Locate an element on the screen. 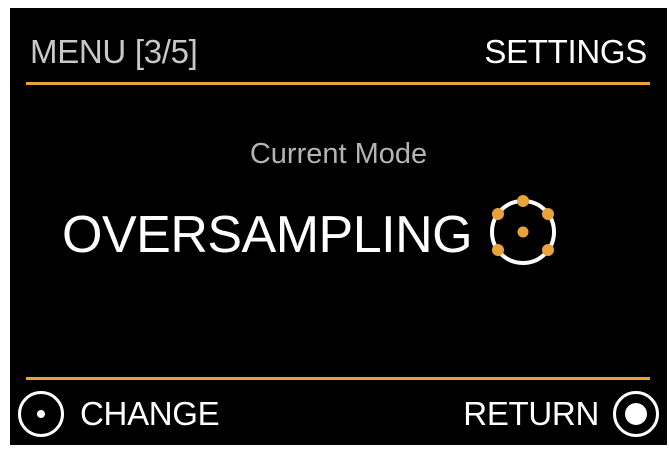 The image size is (669, 451). change-button: CHANGE is located at coordinates (118, 414).